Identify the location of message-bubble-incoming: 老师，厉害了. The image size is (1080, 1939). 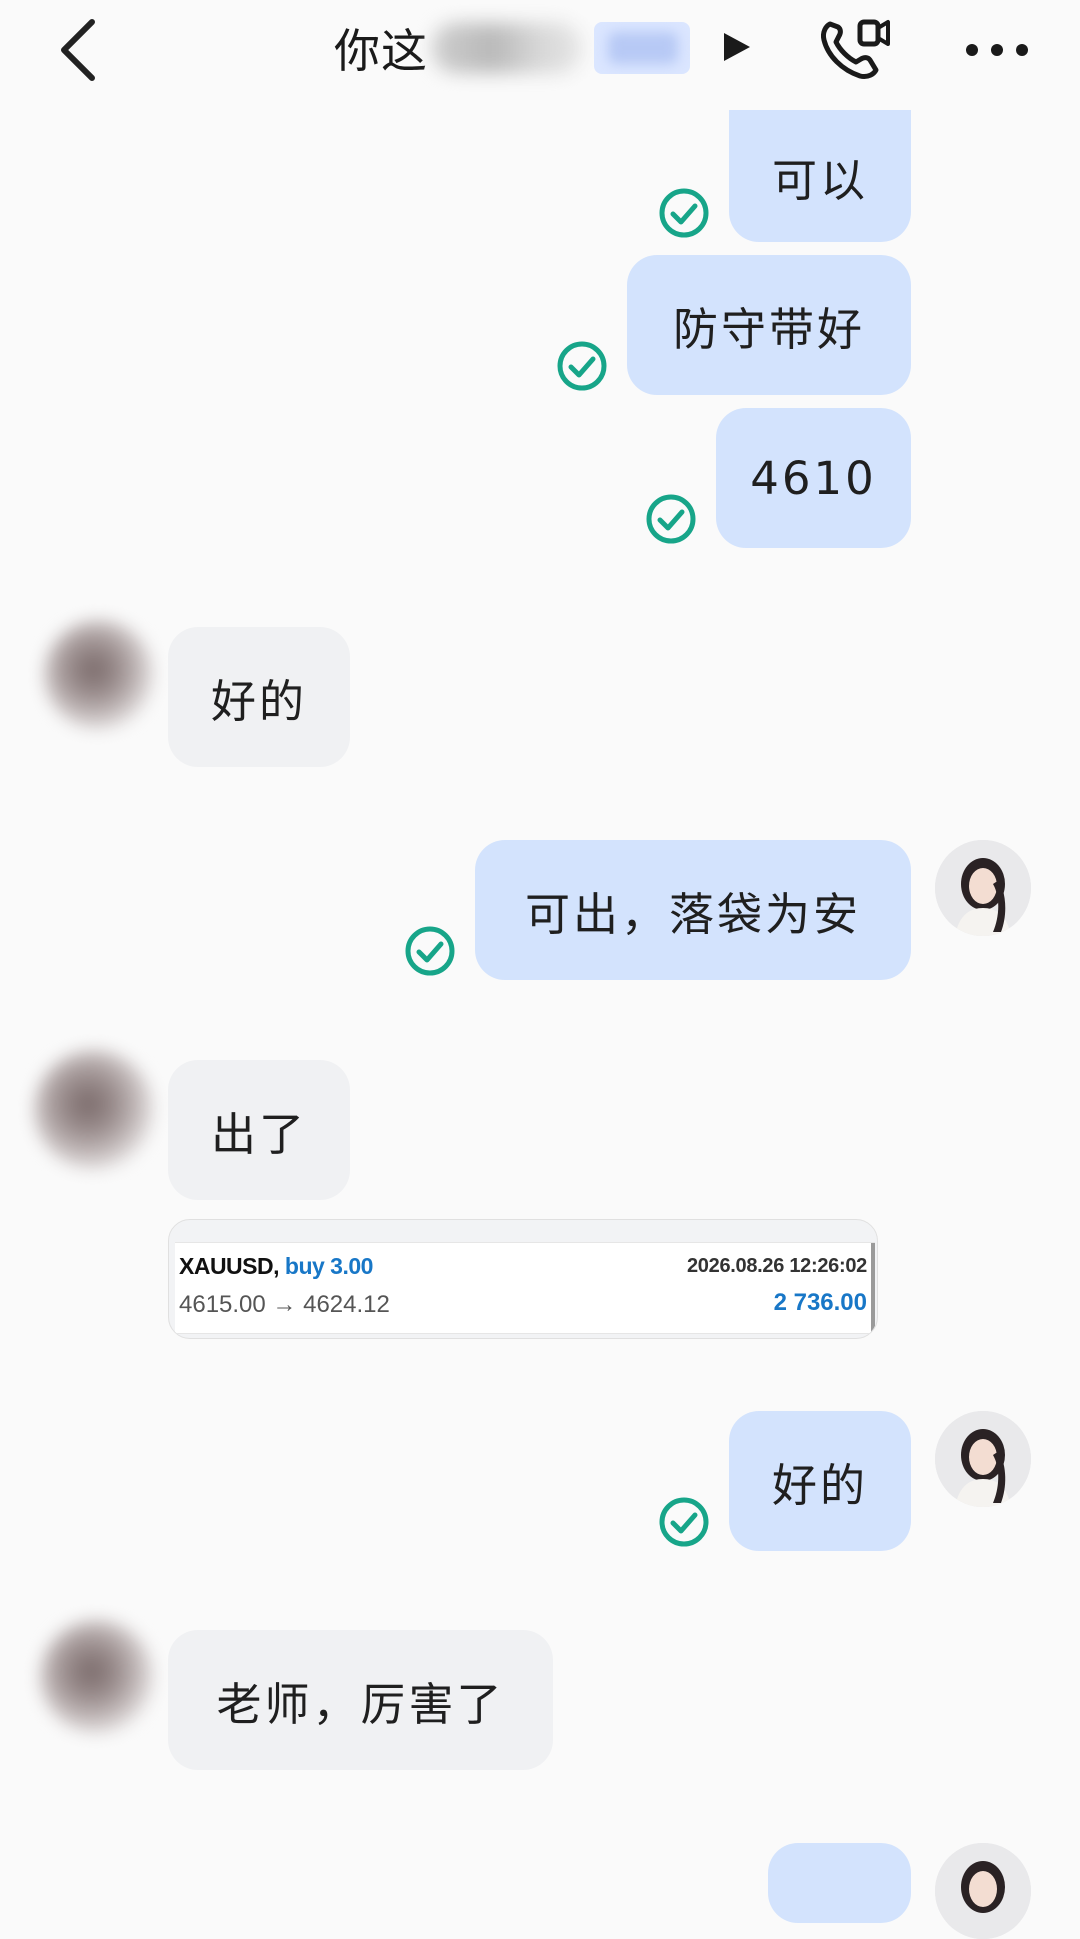
(360, 1700).